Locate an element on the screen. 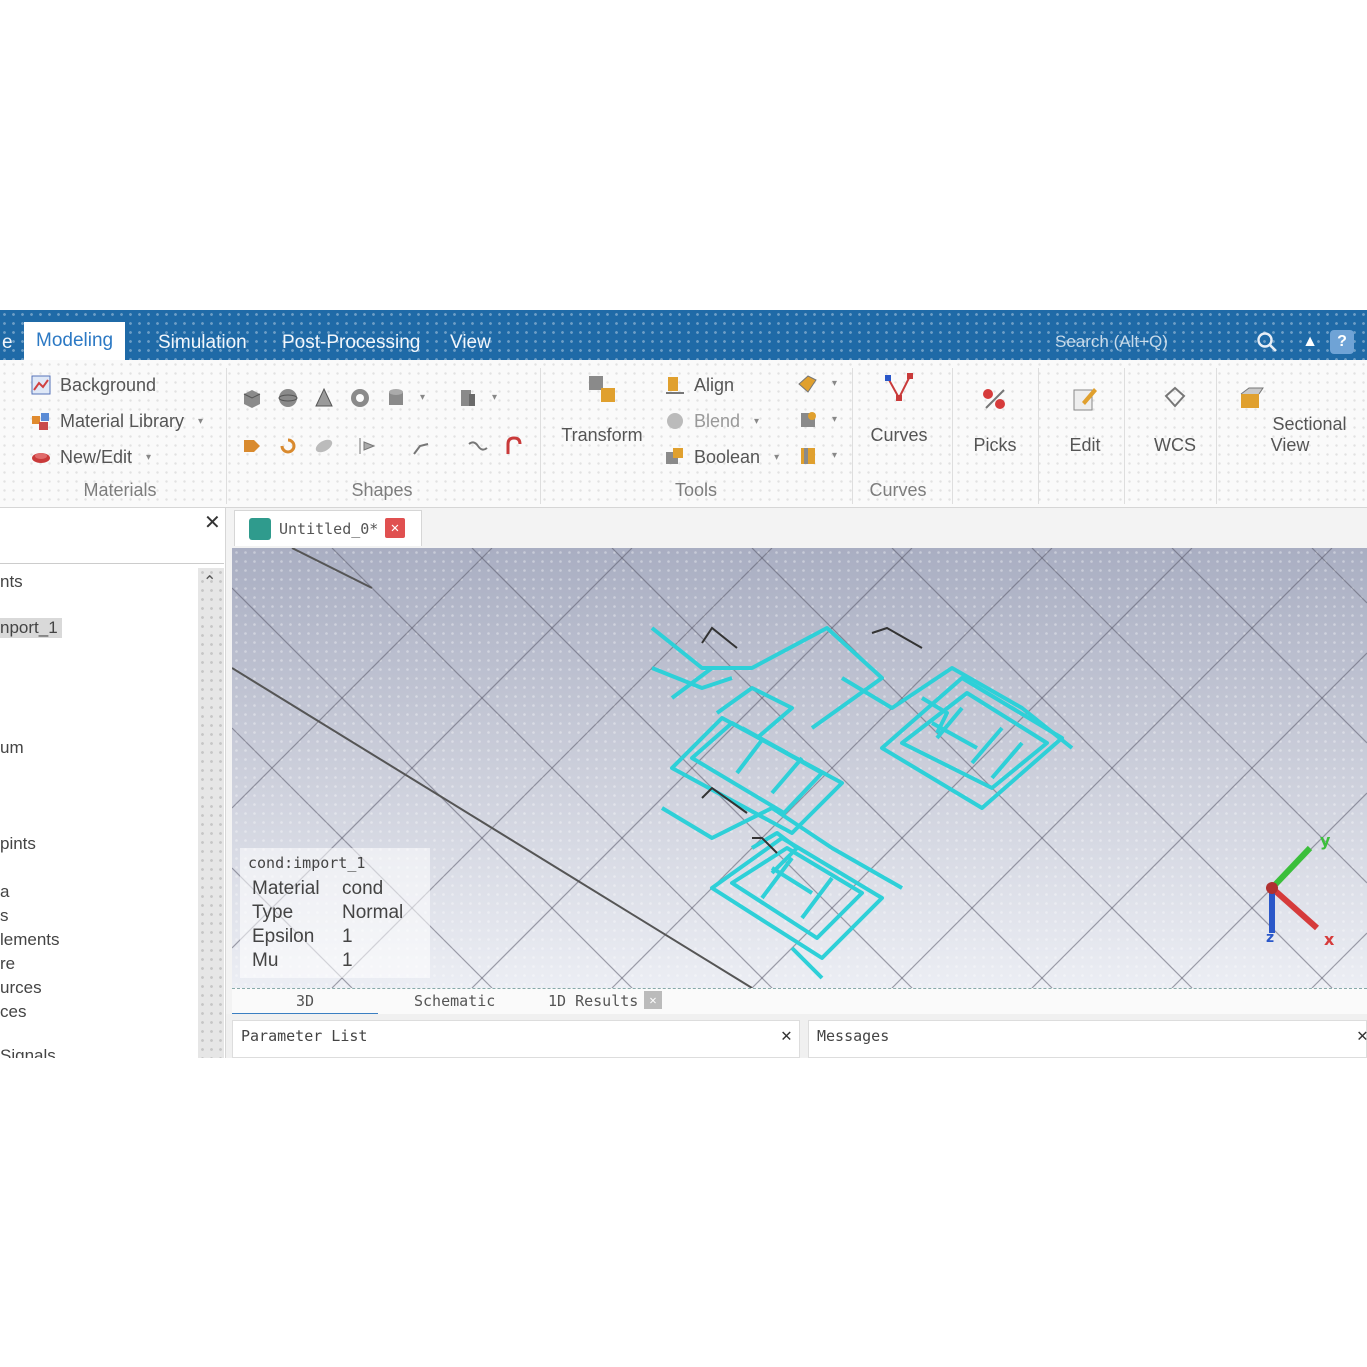  tree-scrollbar is located at coordinates (211, 813).